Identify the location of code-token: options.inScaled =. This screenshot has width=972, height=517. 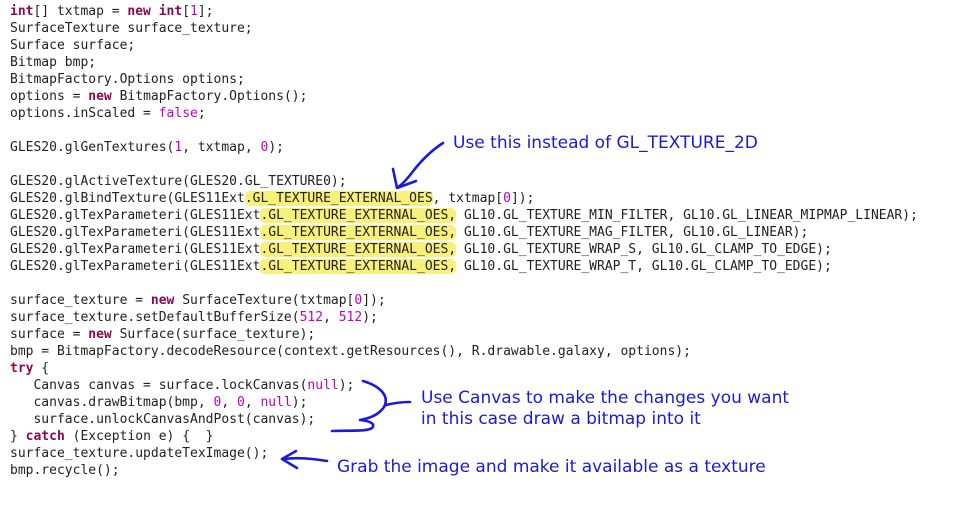
(84, 113).